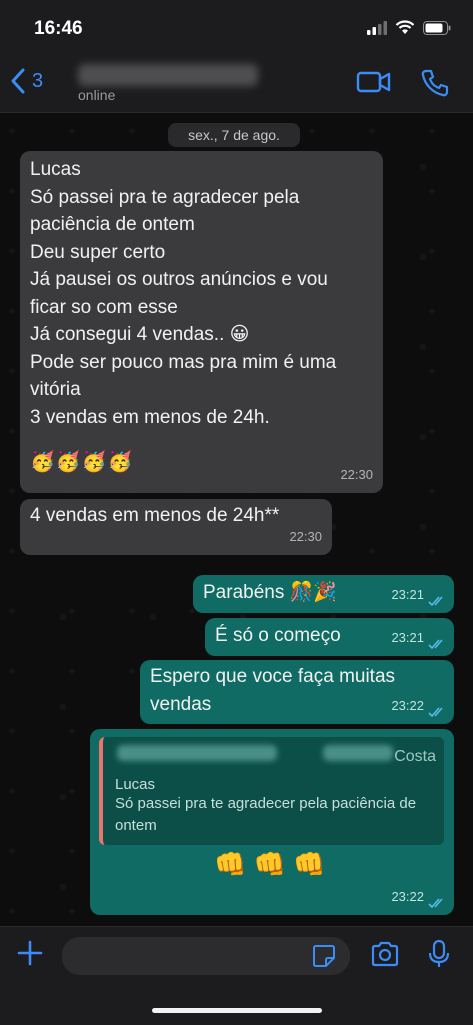  Describe the element at coordinates (140, 334) in the screenshot. I see `message-line: Já consegui 4 vendas.. 😀` at that location.